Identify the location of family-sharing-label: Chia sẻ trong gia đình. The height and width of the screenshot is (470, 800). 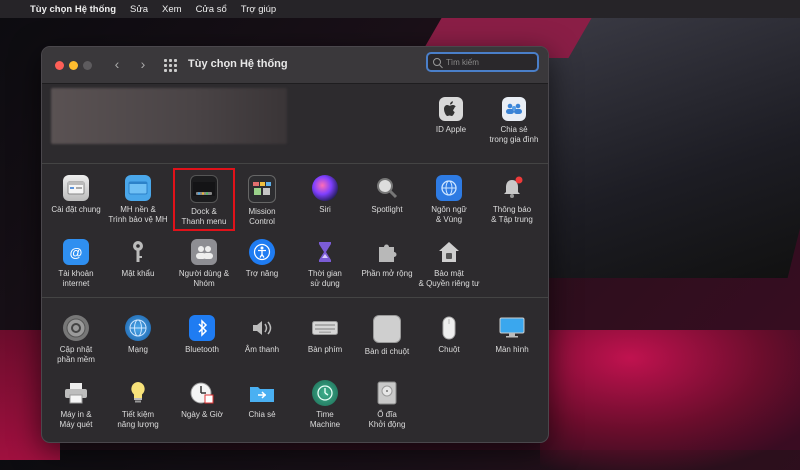
(514, 134).